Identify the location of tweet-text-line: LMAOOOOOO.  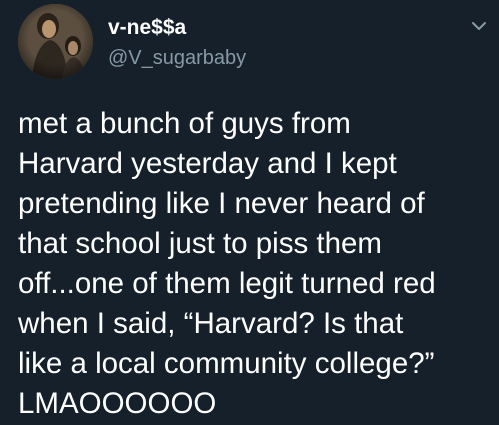
(117, 403).